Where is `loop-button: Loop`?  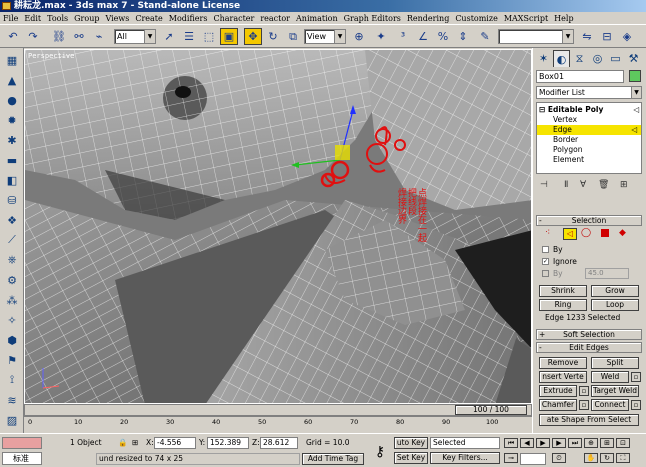
loop-button: Loop is located at coordinates (615, 305).